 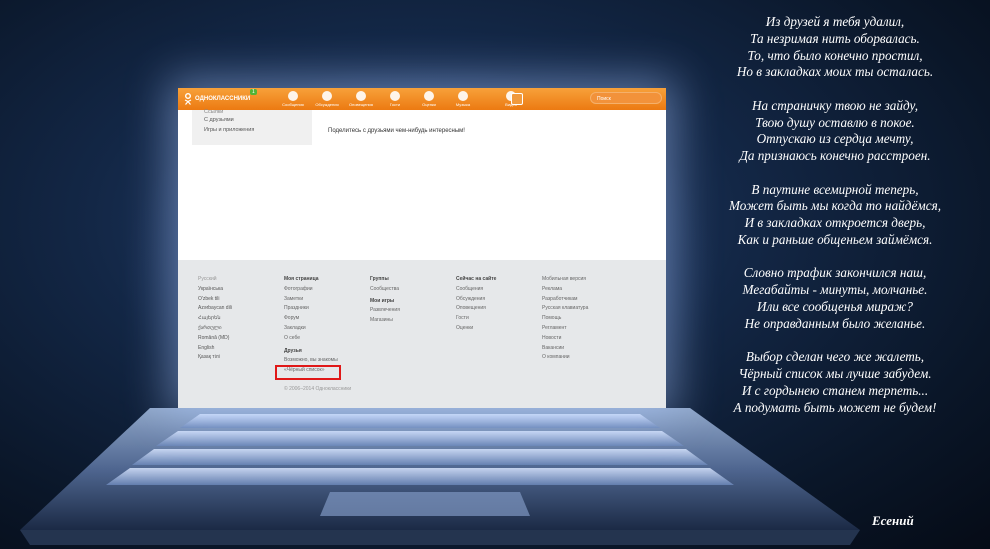 I want to click on nav-music: Музыка, so click(x=463, y=98).